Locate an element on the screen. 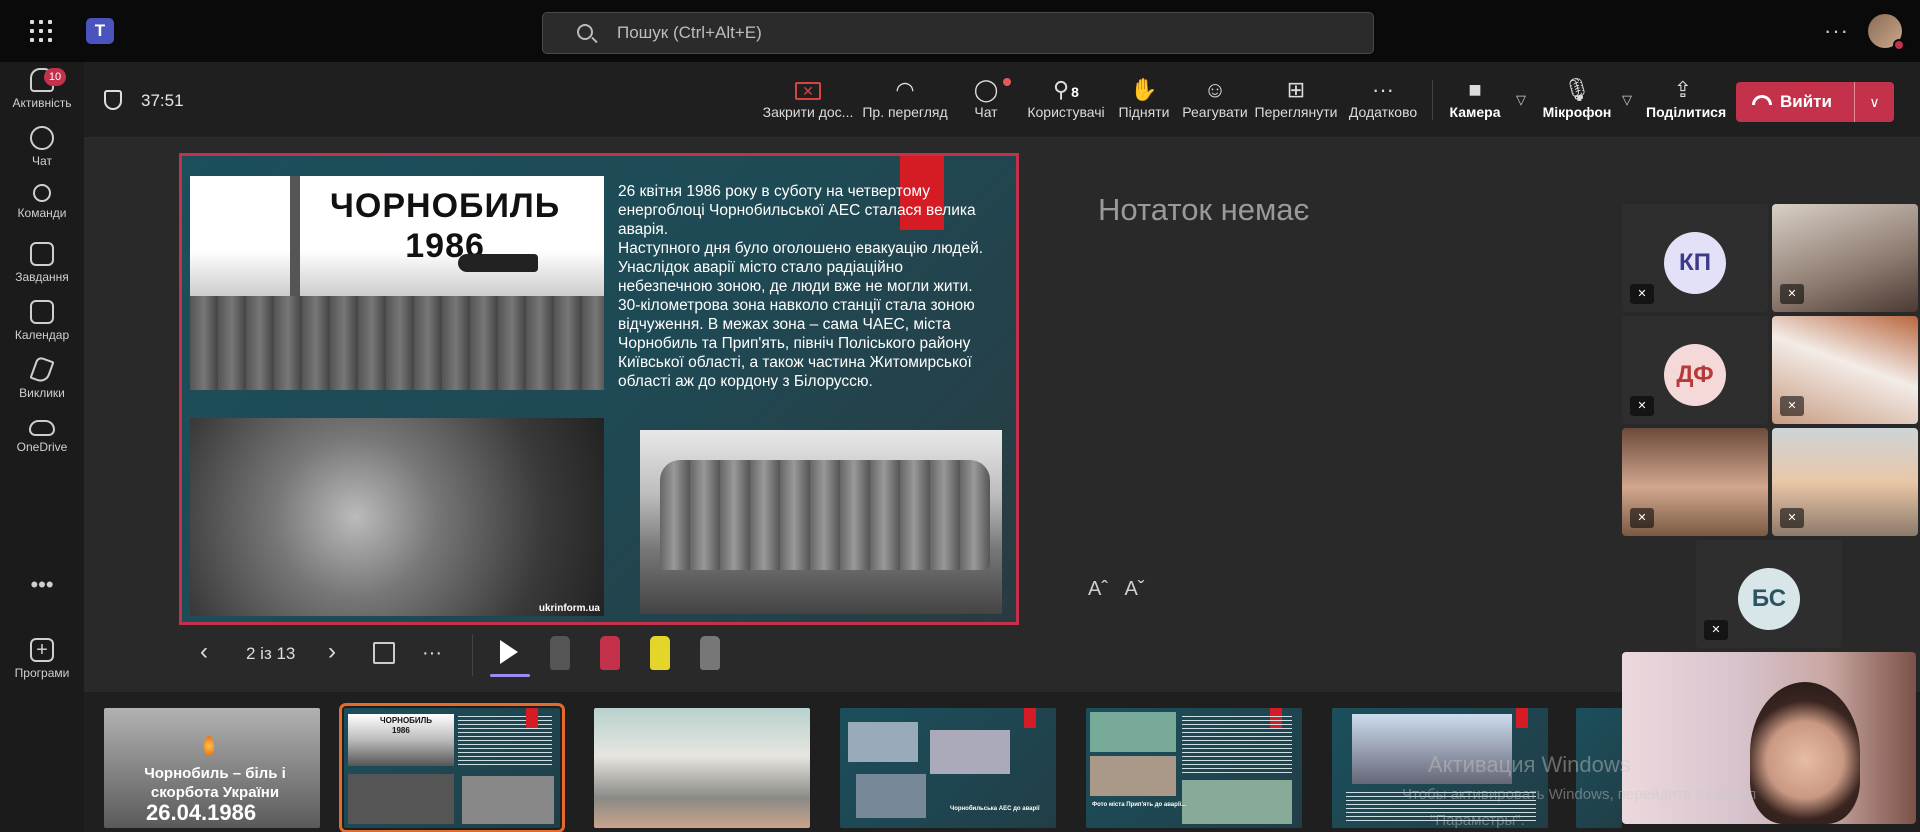 Image resolution: width=1920 pixels, height=832 pixels. photo-source: ukrinform.ua is located at coordinates (569, 608).